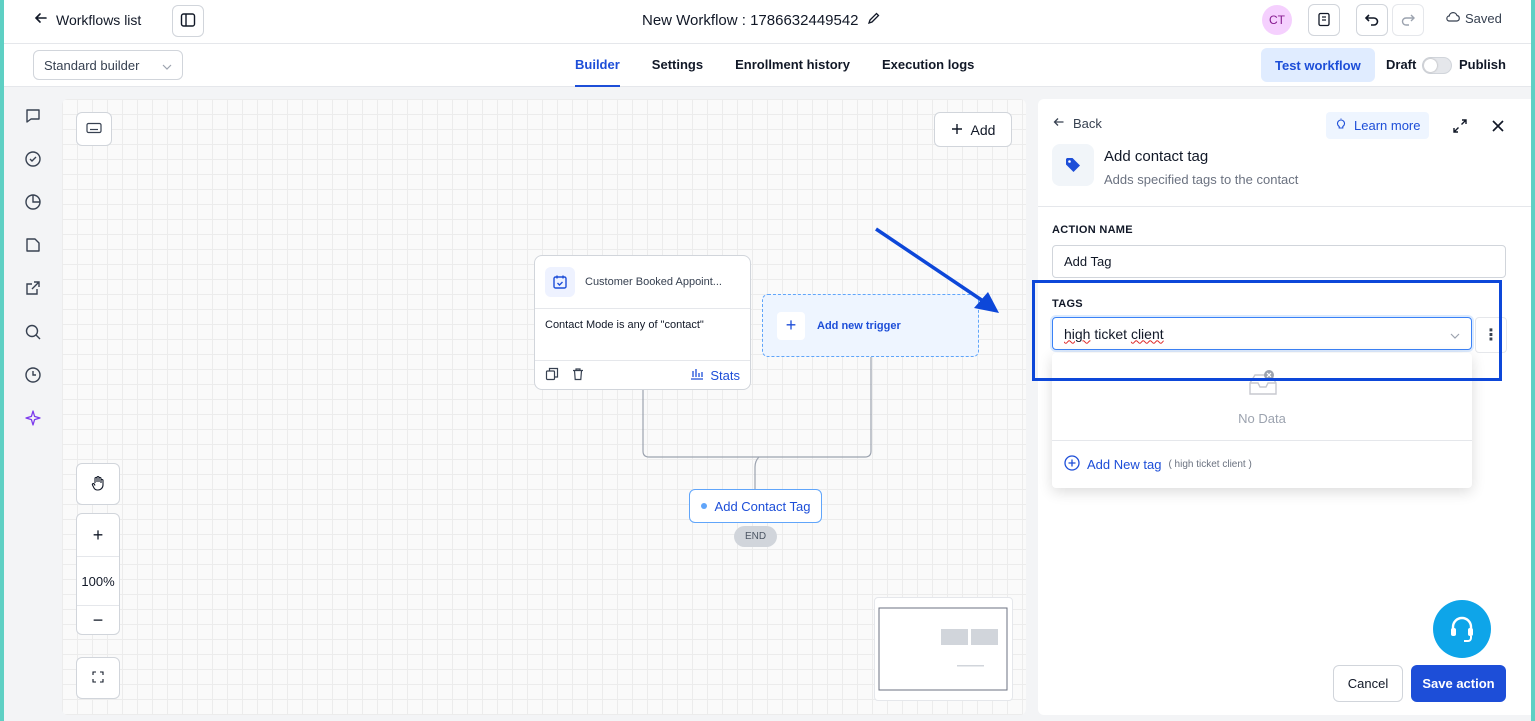  Describe the element at coordinates (578, 375) in the screenshot. I see `trash-icon` at that location.